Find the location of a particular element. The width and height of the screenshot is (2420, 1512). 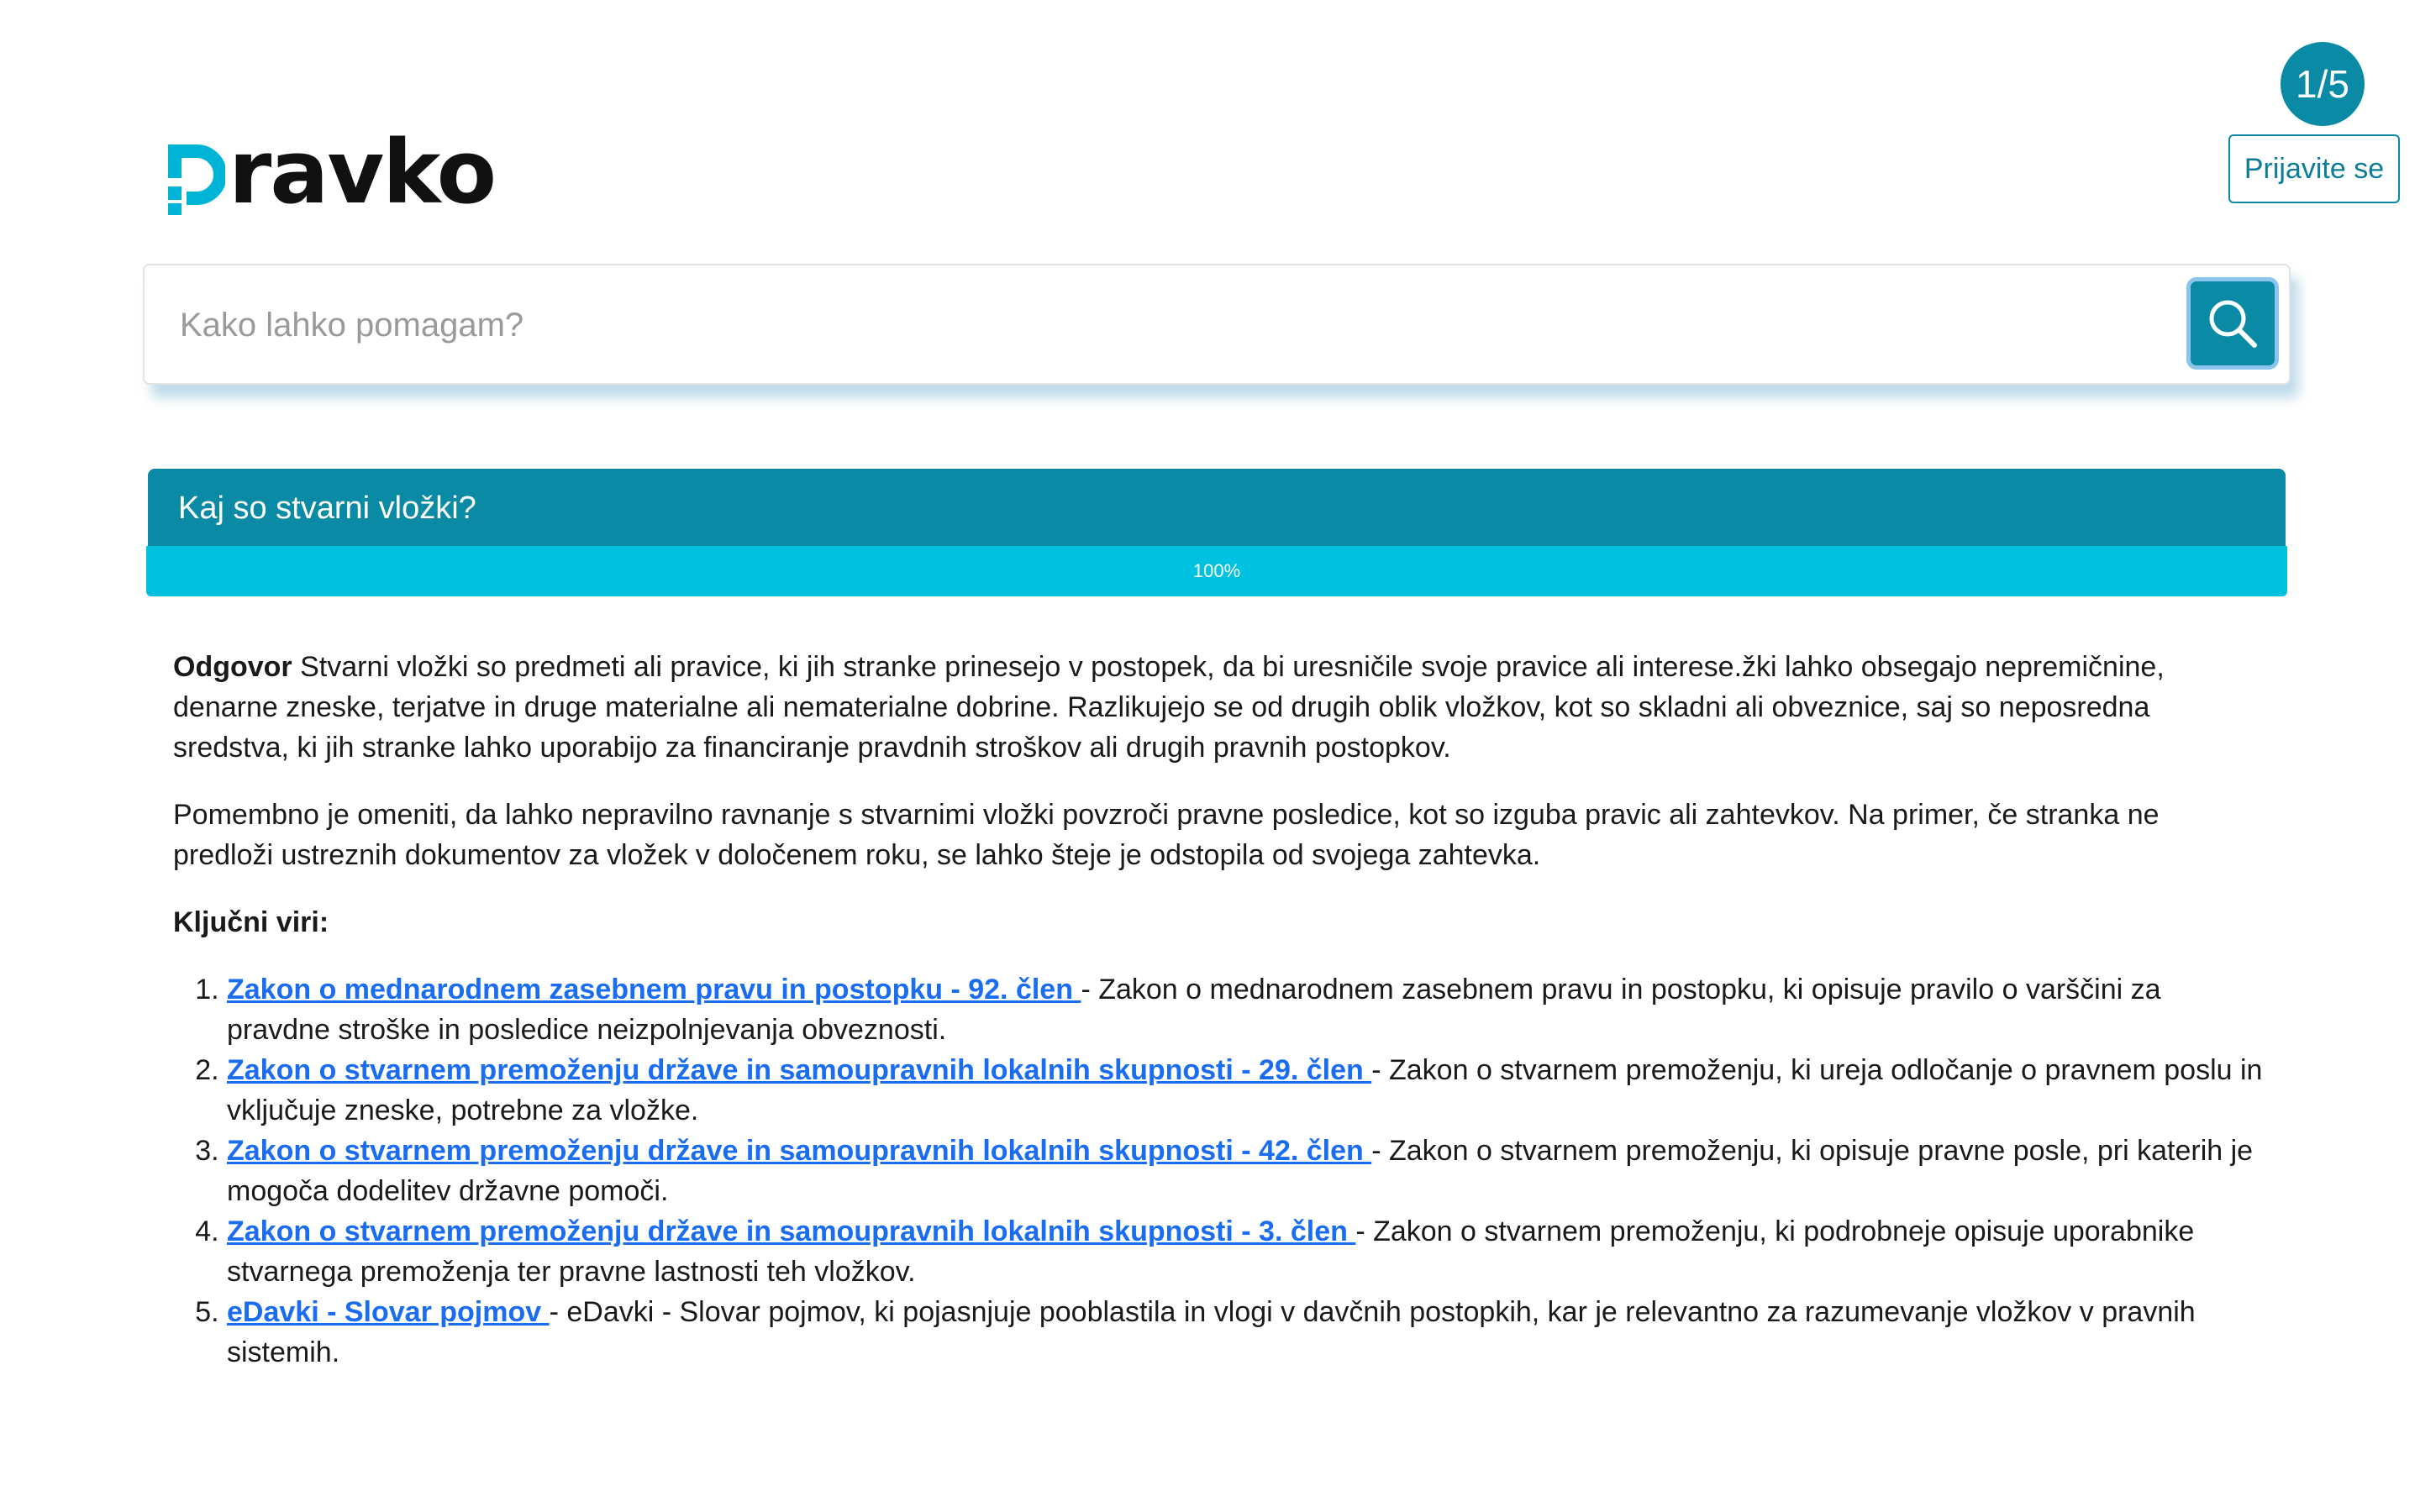

logo: ravko is located at coordinates (331, 172).